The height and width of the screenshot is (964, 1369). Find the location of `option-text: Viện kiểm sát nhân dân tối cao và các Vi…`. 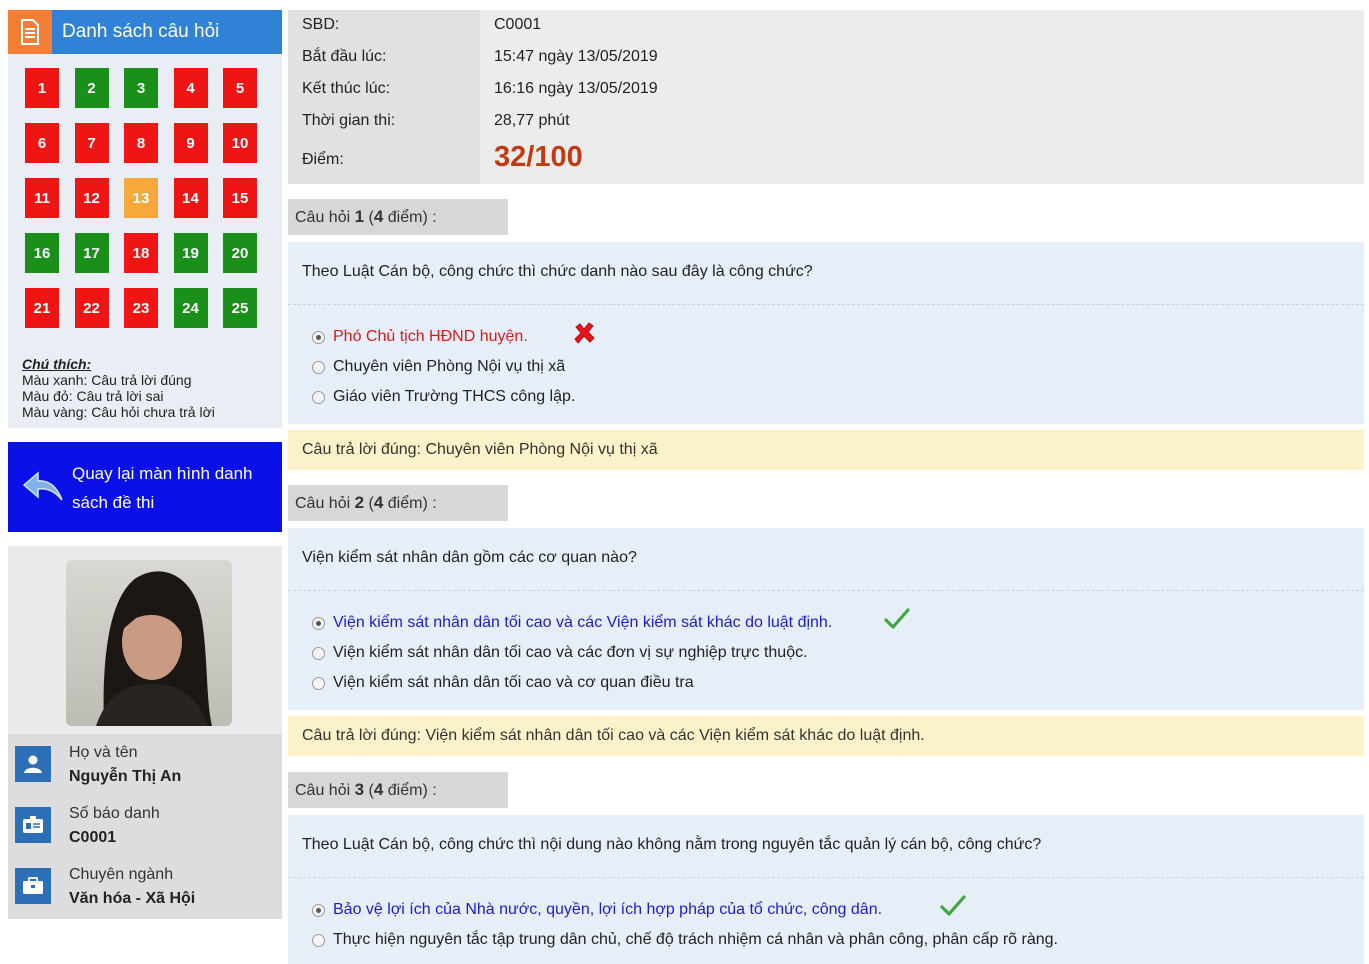

option-text: Viện kiểm sát nhân dân tối cao và các Vi… is located at coordinates (583, 622).